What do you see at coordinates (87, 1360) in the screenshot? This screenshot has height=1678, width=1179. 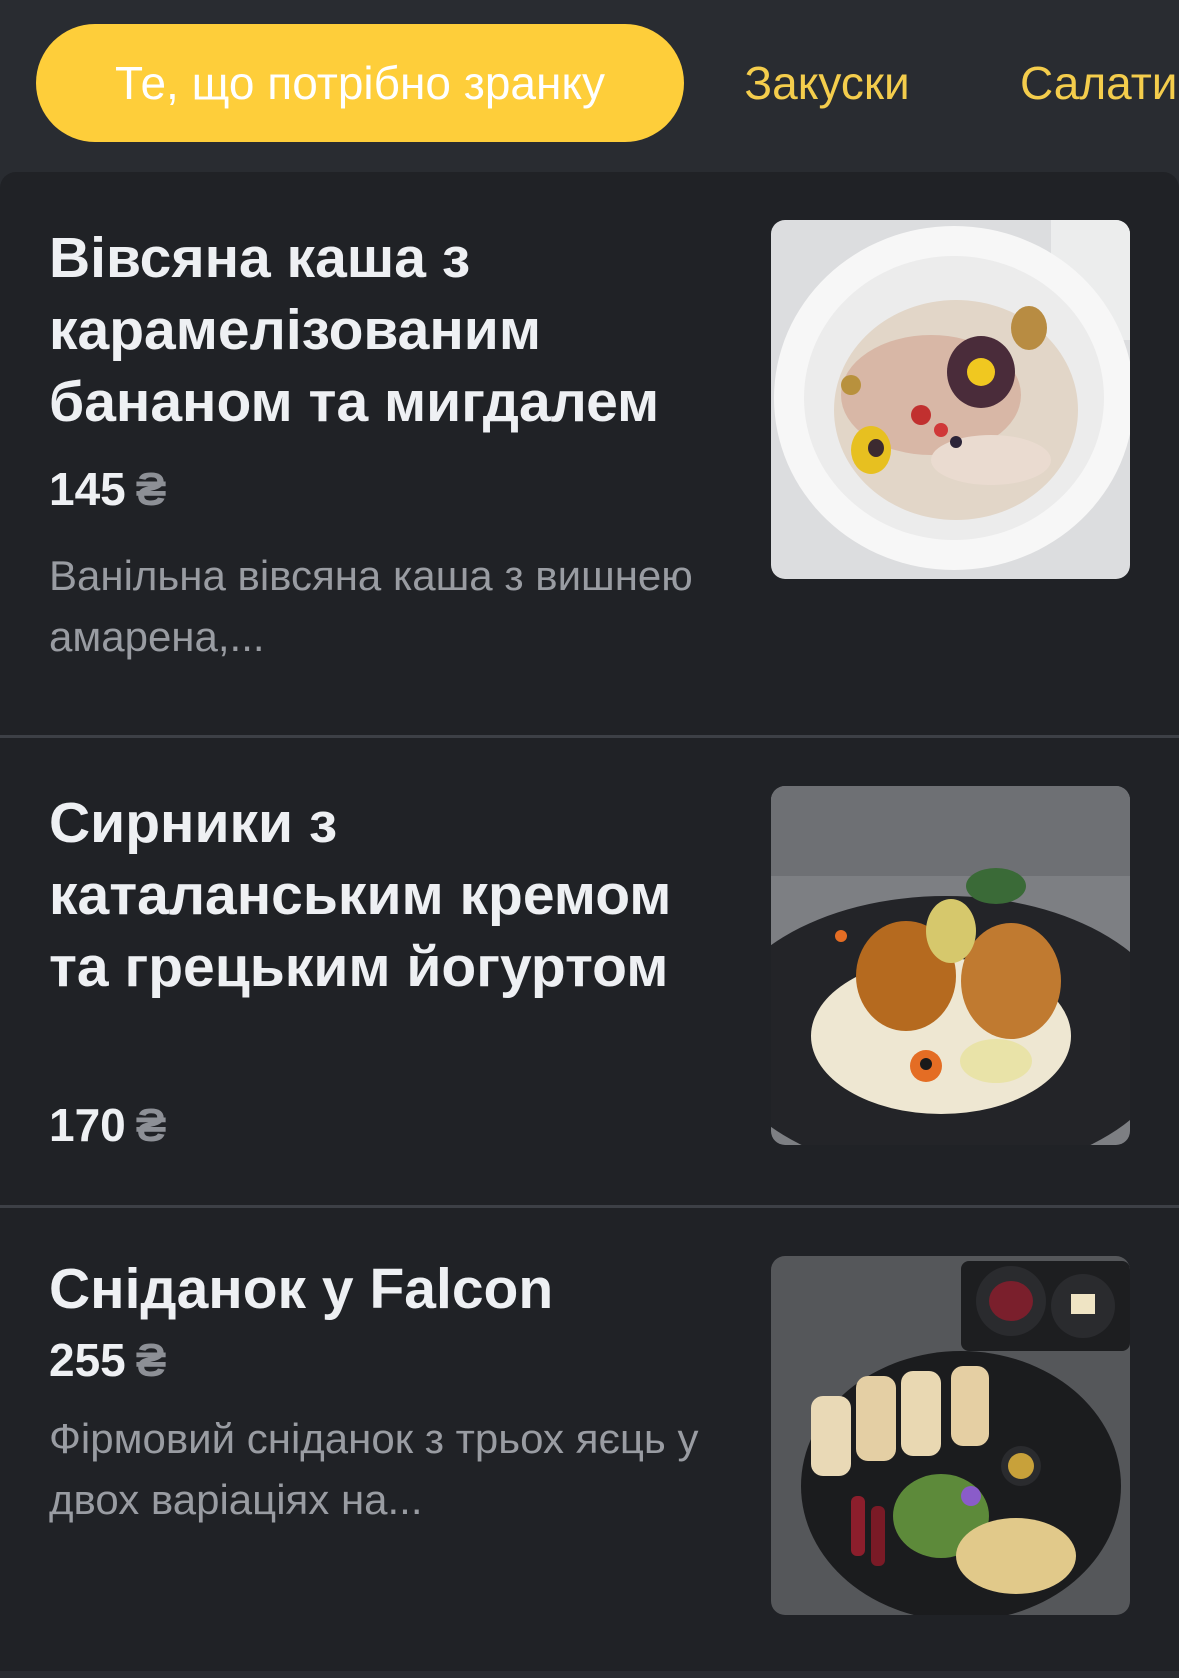 I see `price-value: 255` at bounding box center [87, 1360].